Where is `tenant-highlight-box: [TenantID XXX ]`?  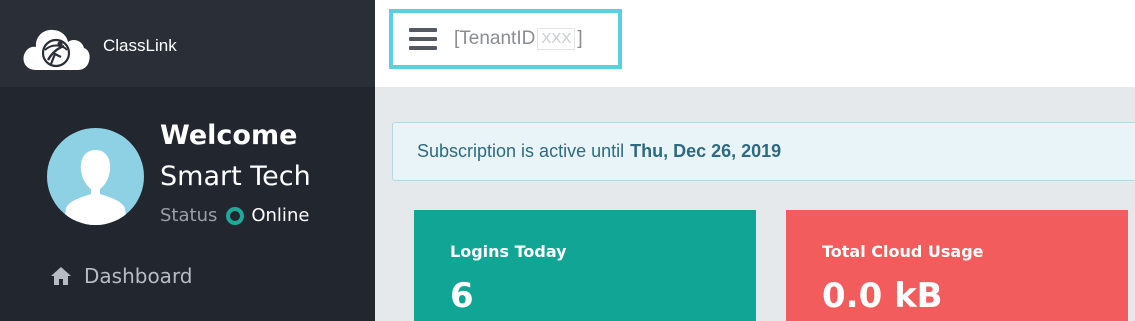 tenant-highlight-box: [TenantID XXX ] is located at coordinates (505, 39).